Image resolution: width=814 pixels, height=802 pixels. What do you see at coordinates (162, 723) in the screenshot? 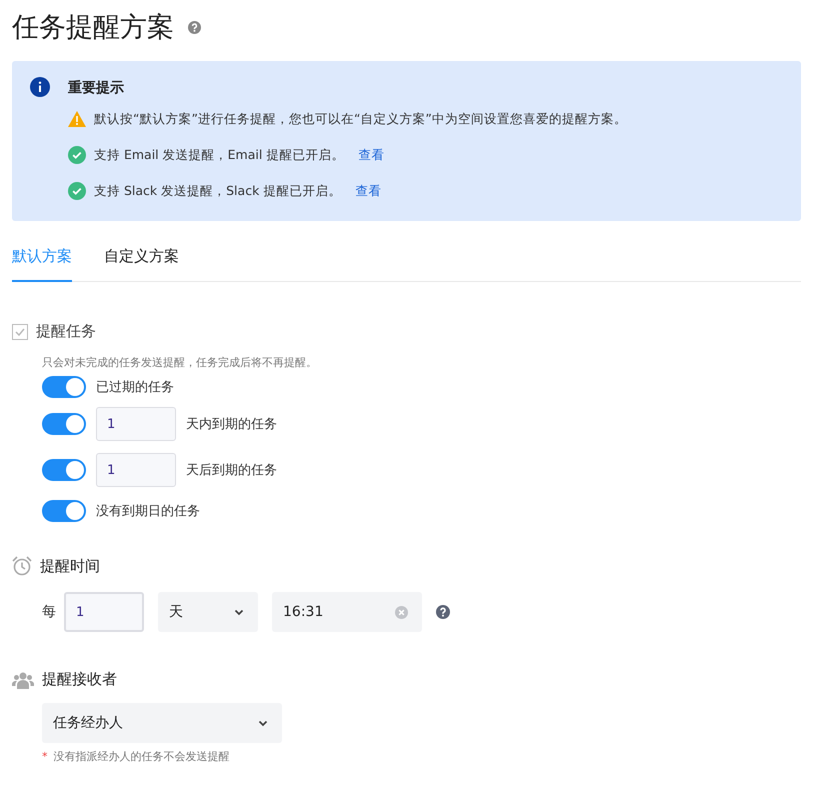
I see `recipient-select: 任务经办人` at bounding box center [162, 723].